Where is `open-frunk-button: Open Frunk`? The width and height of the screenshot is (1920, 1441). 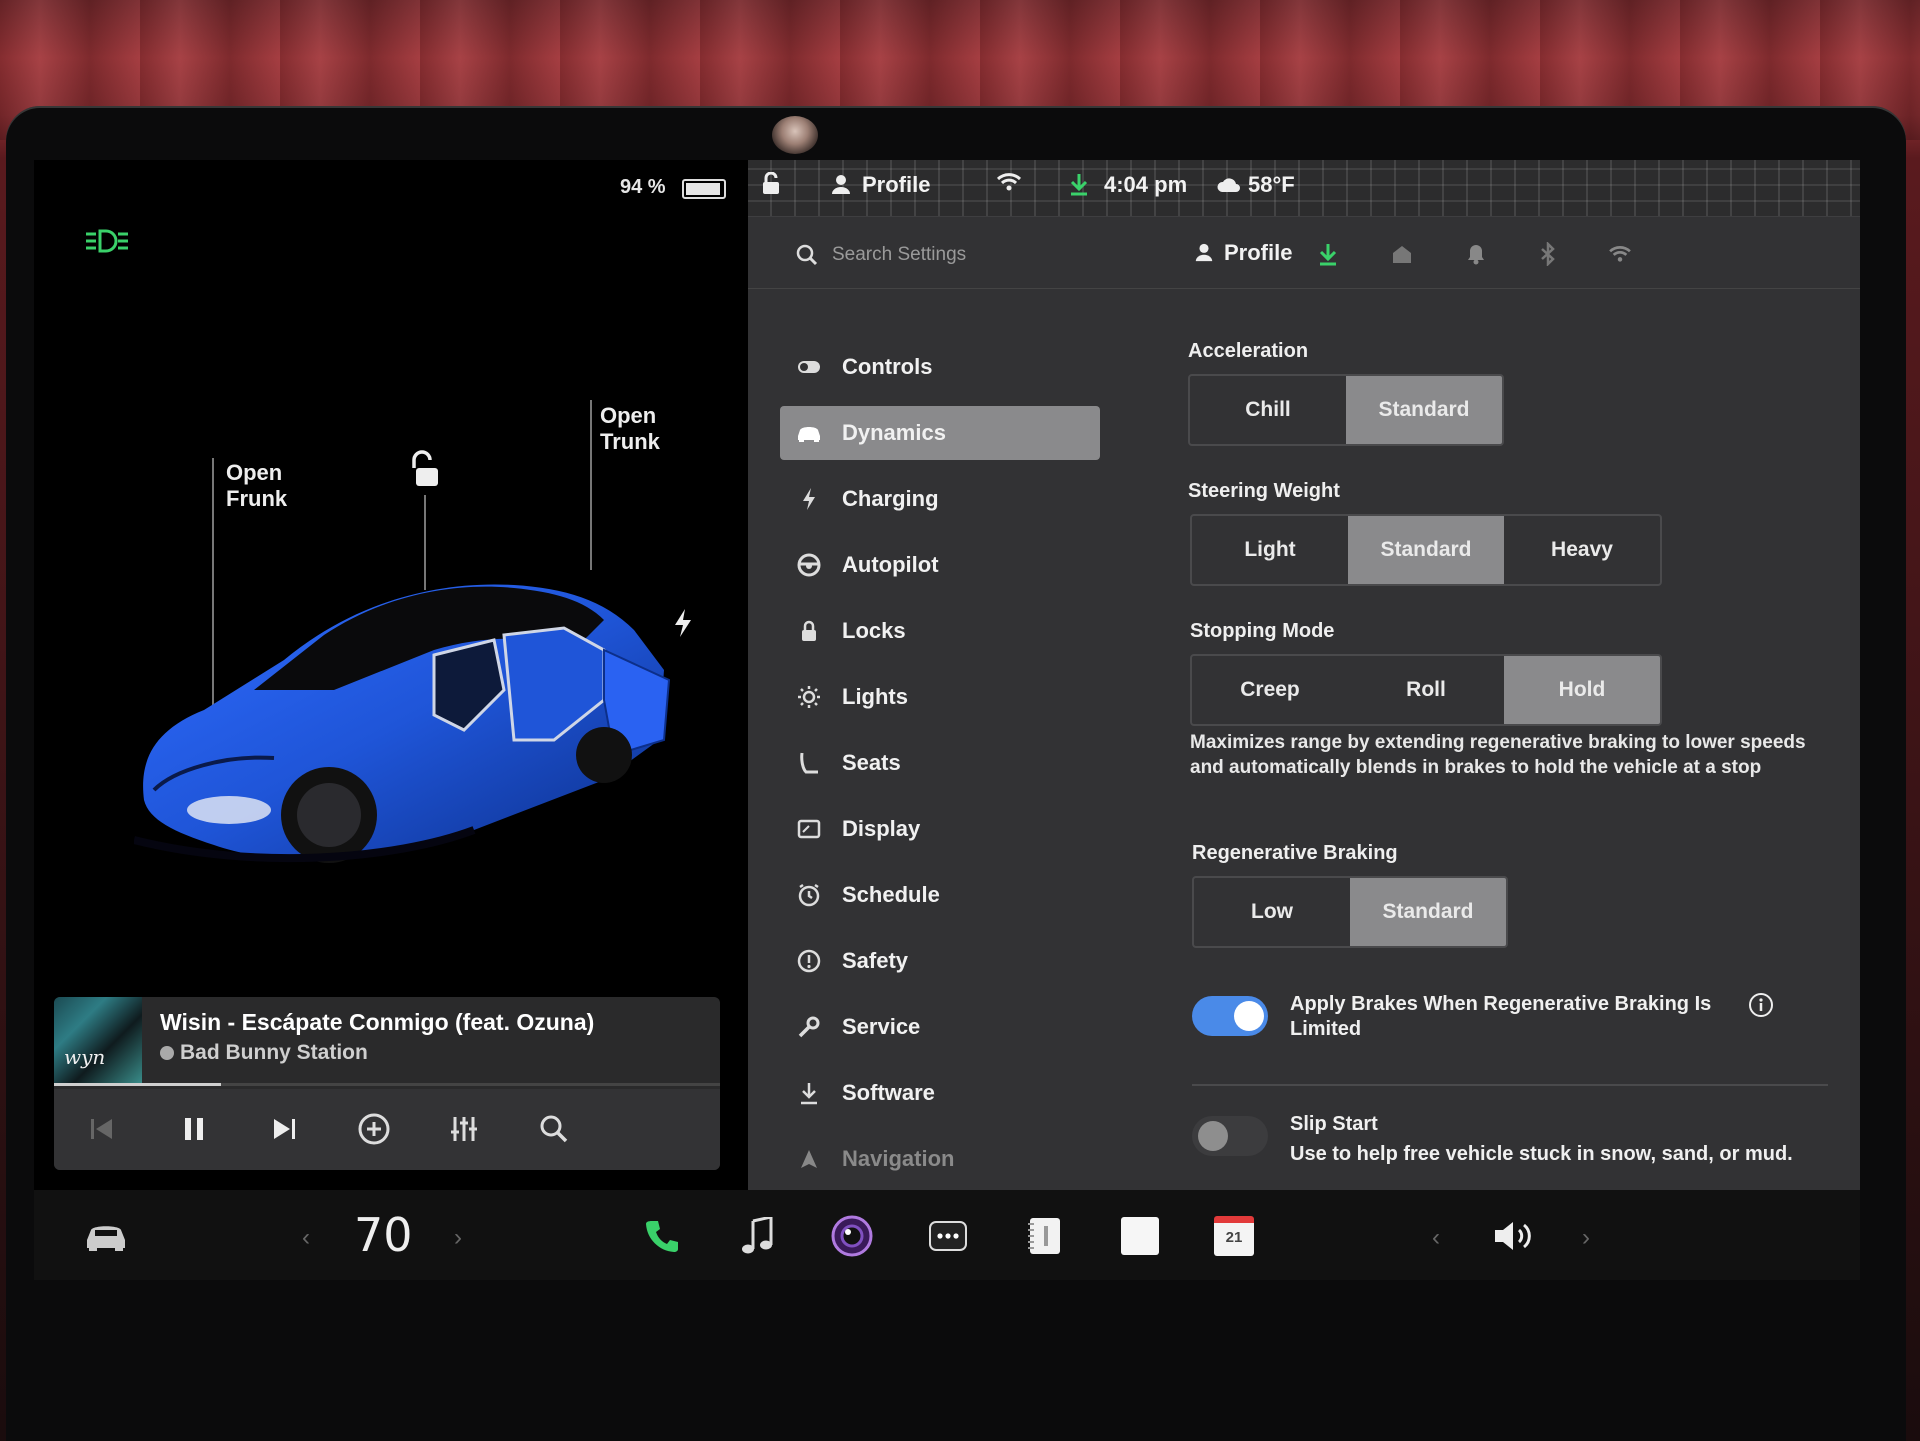 open-frunk-button: Open Frunk is located at coordinates (256, 486).